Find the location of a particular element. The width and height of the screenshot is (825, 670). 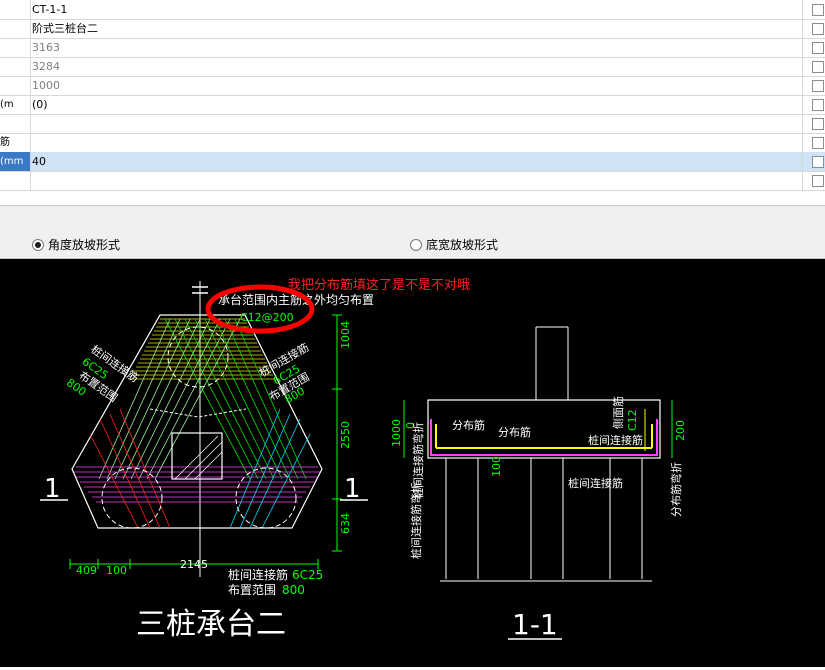

property-row: 筋 is located at coordinates (412, 143).